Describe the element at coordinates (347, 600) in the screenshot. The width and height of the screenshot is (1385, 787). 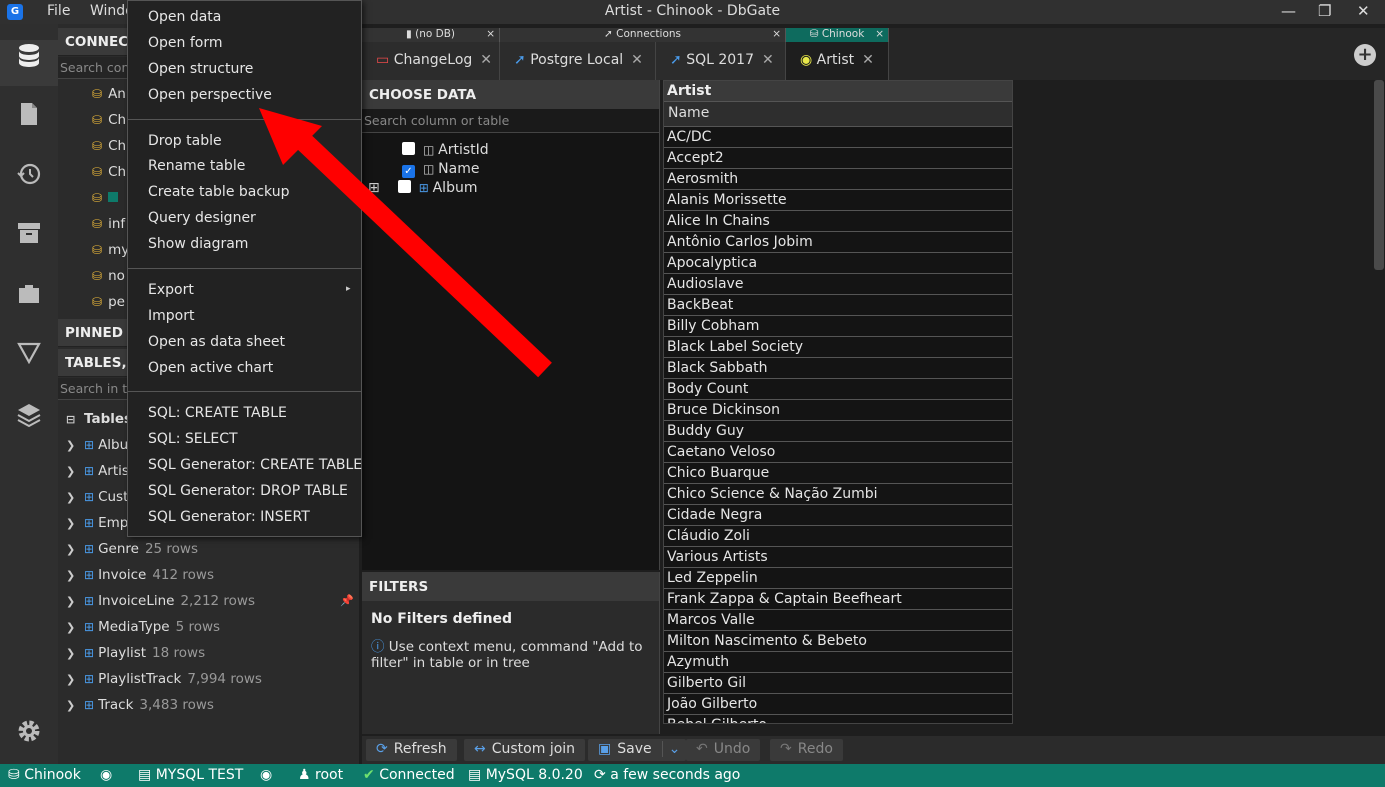
I see `pin-icon: 📌` at that location.